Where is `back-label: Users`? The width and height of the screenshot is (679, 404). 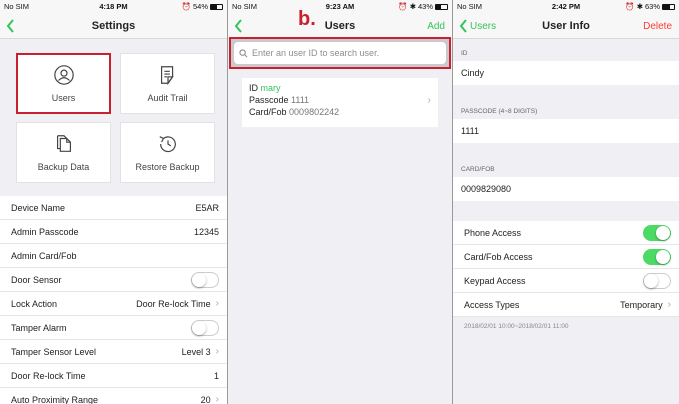
back-label: Users is located at coordinates (483, 26).